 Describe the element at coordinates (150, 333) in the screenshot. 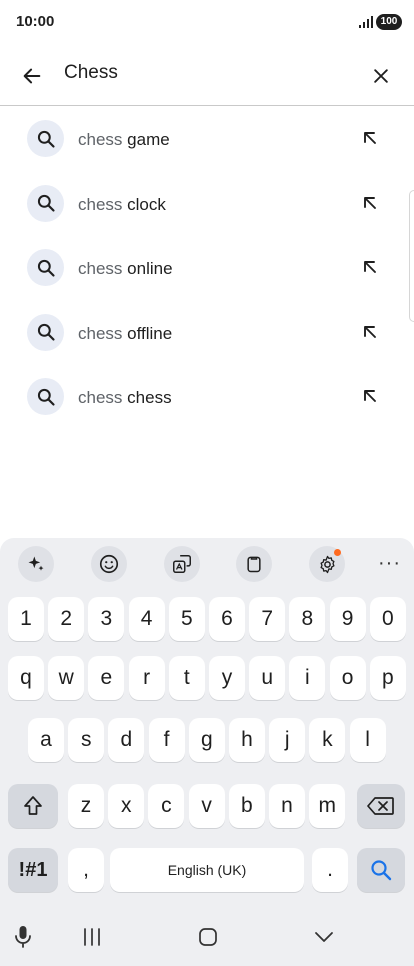

I see `suggestion-completion: offline` at that location.